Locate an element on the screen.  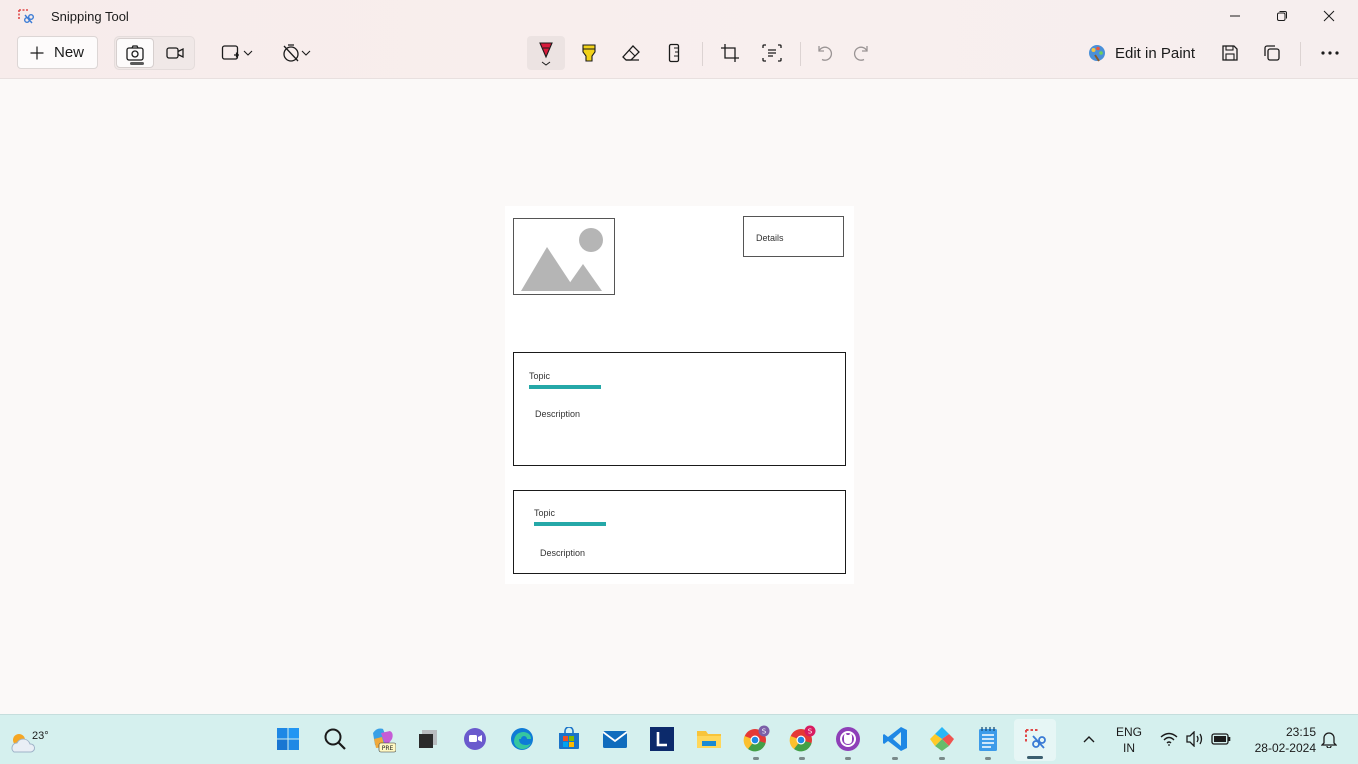
undo-button is located at coordinates (824, 53).